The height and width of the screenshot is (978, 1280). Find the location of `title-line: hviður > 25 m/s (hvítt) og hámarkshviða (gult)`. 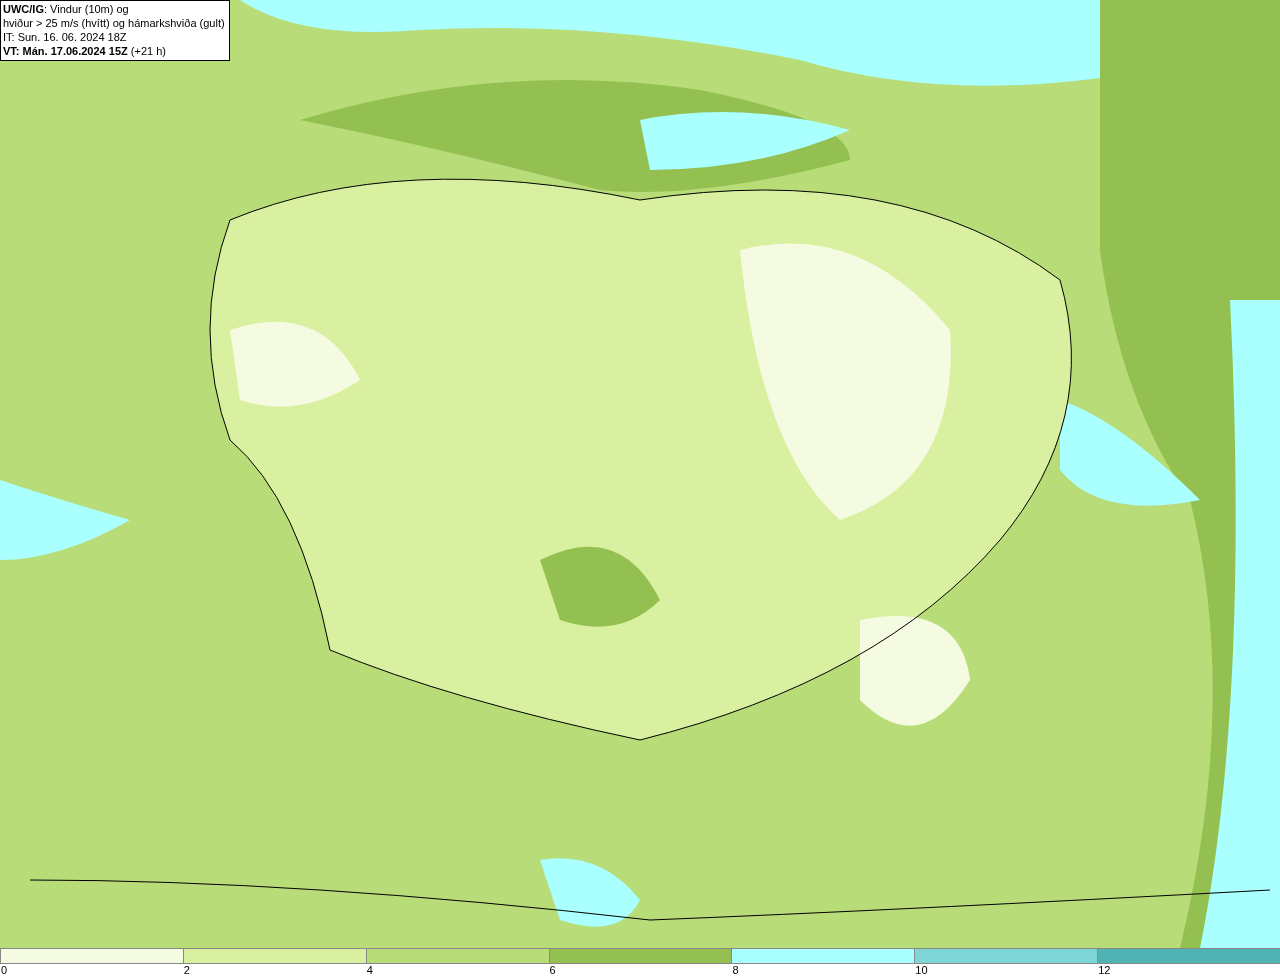

title-line: hviður > 25 m/s (hvítt) og hámarkshviða (gult) is located at coordinates (114, 23).